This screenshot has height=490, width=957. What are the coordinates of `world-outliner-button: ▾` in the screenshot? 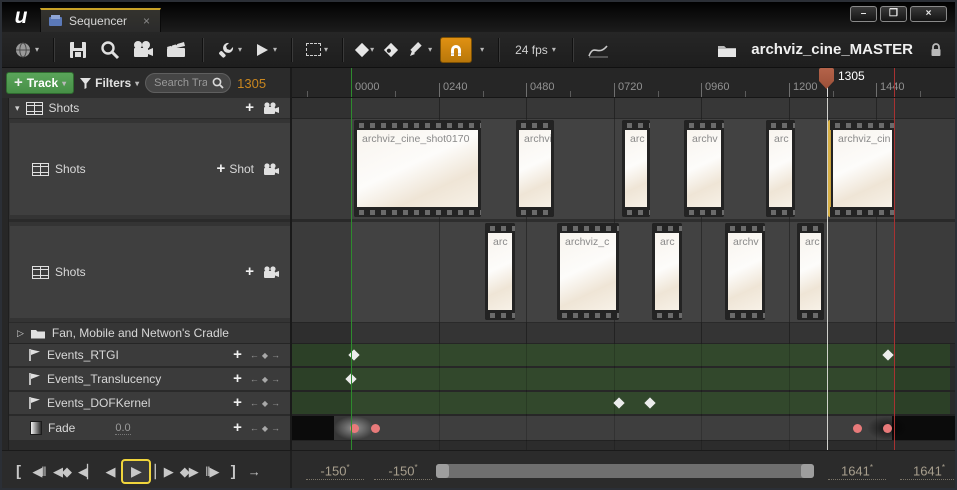 It's located at (26, 50).